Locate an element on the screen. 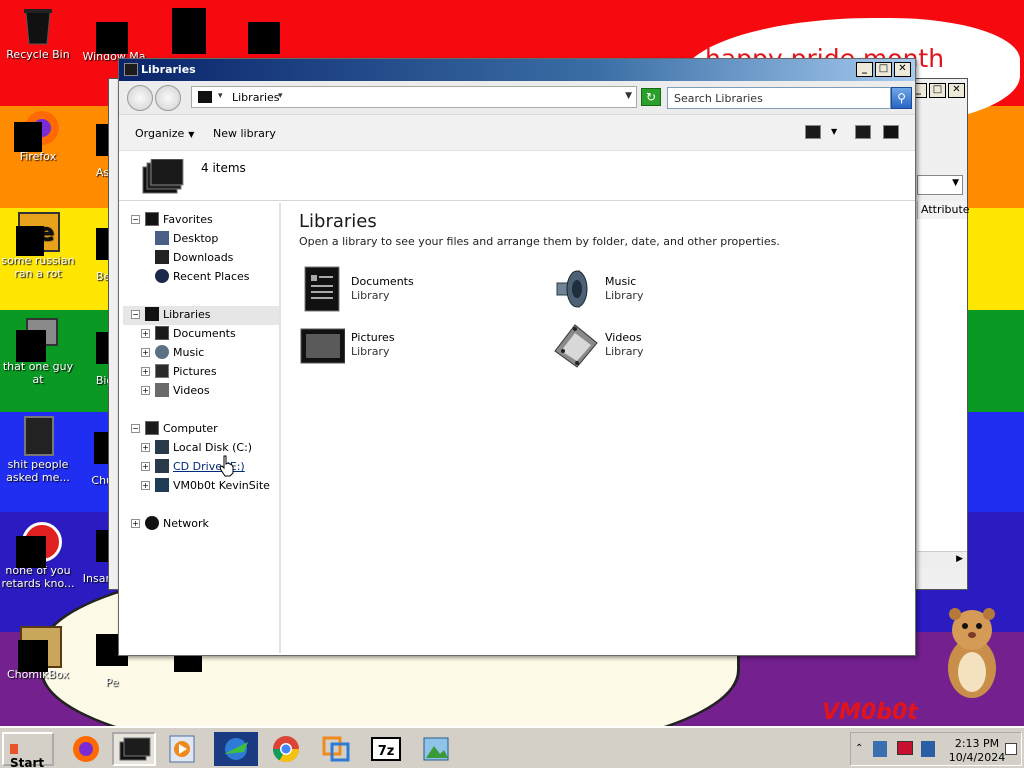 The height and width of the screenshot is (768, 1024). documents-icon is located at coordinates (162, 333).